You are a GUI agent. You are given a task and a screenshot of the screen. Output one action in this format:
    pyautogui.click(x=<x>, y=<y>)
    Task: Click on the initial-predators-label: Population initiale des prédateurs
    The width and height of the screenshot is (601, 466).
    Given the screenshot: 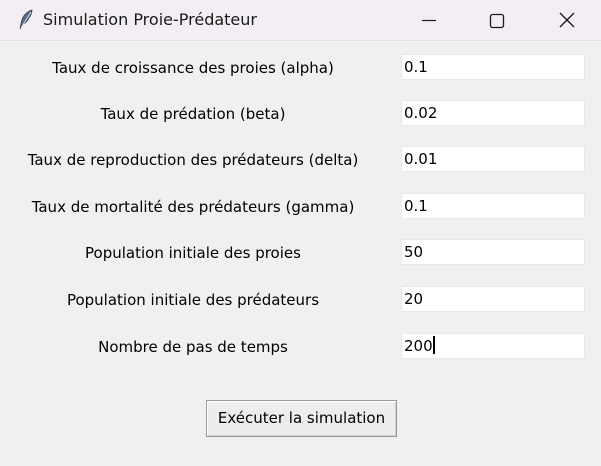 What is the action you would take?
    pyautogui.click(x=193, y=300)
    